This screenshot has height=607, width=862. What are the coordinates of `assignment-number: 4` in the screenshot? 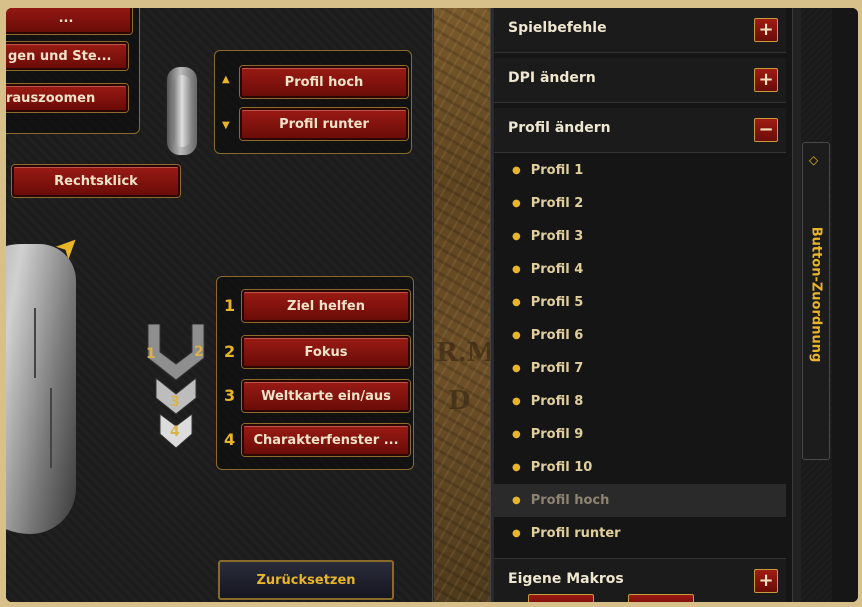 It's located at (230, 439).